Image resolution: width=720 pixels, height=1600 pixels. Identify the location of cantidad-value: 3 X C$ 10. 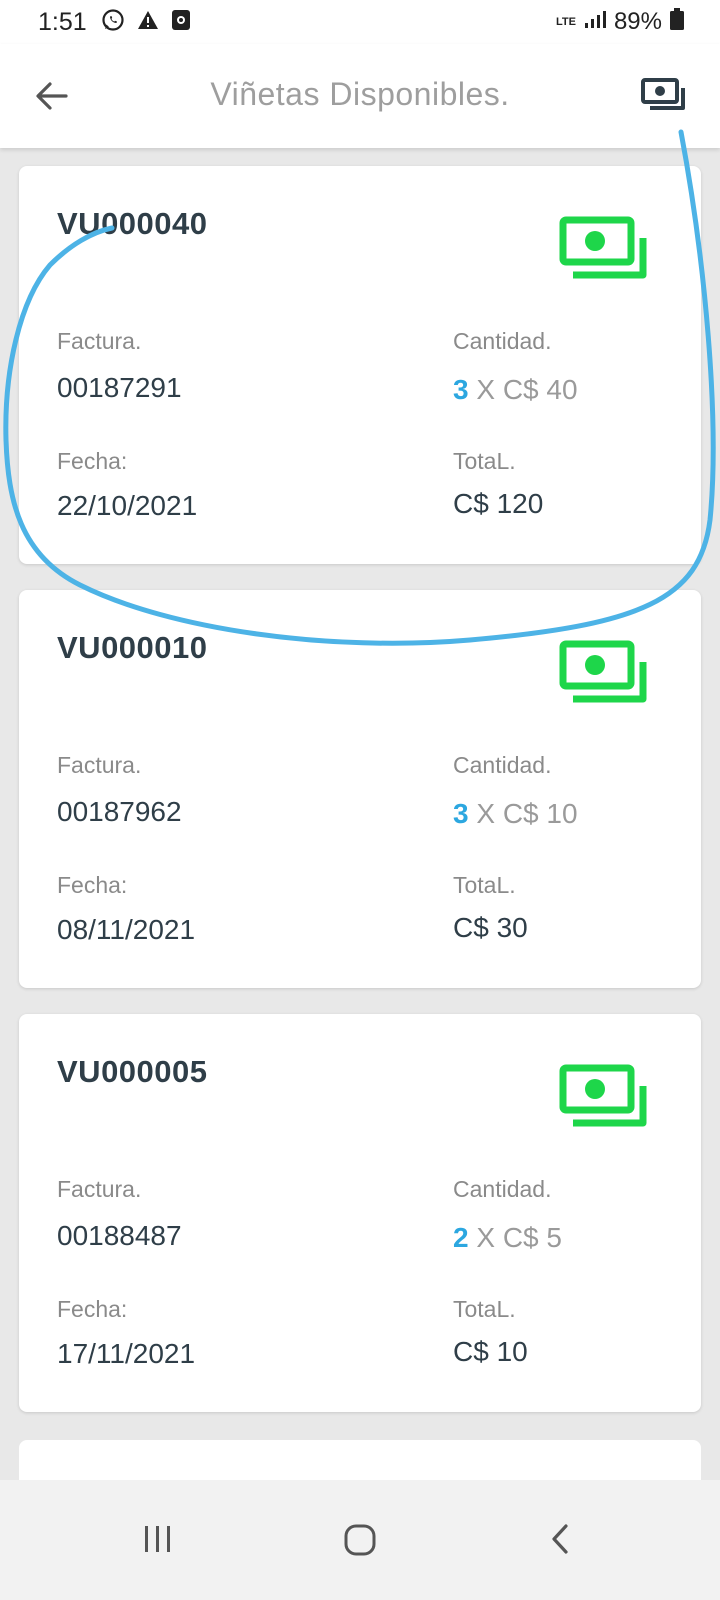
(515, 814).